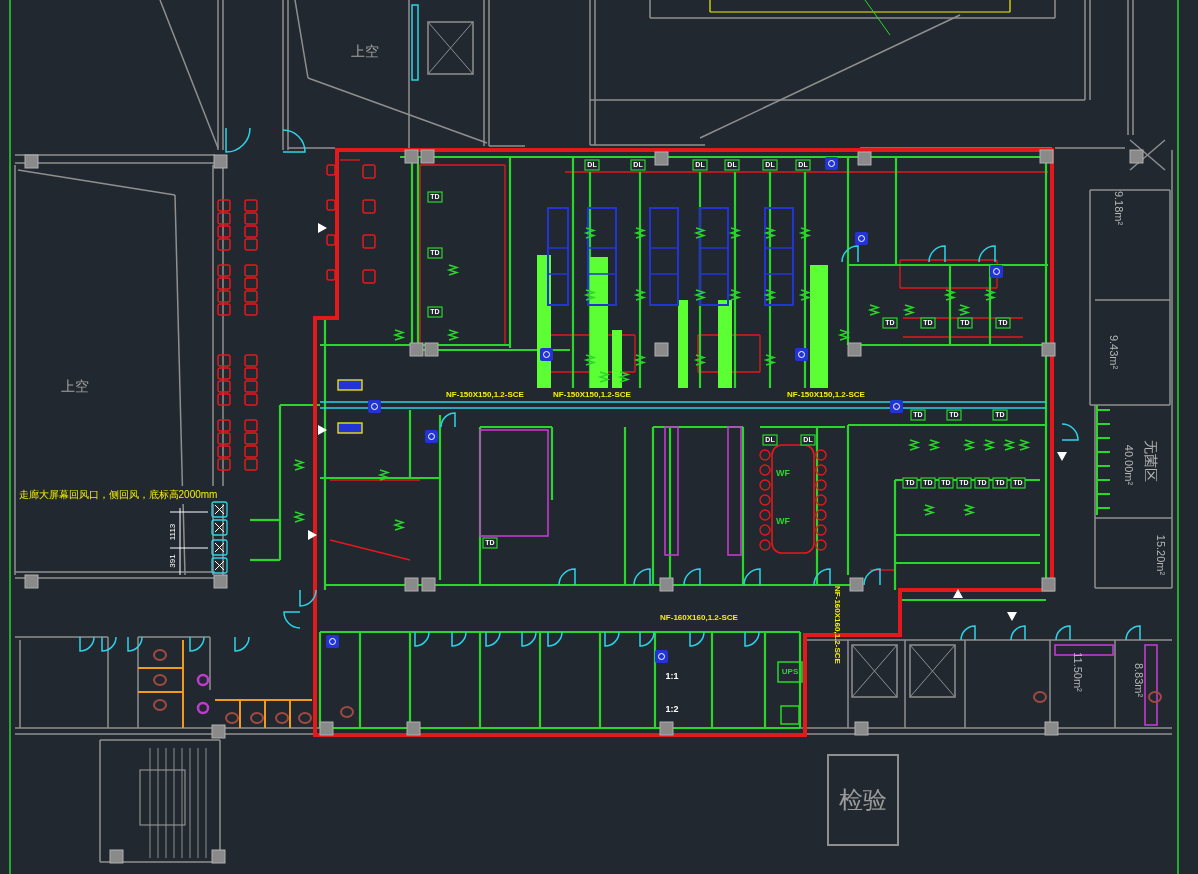 This screenshot has height=874, width=1198. I want to click on dimension-text: 1113, so click(173, 532).